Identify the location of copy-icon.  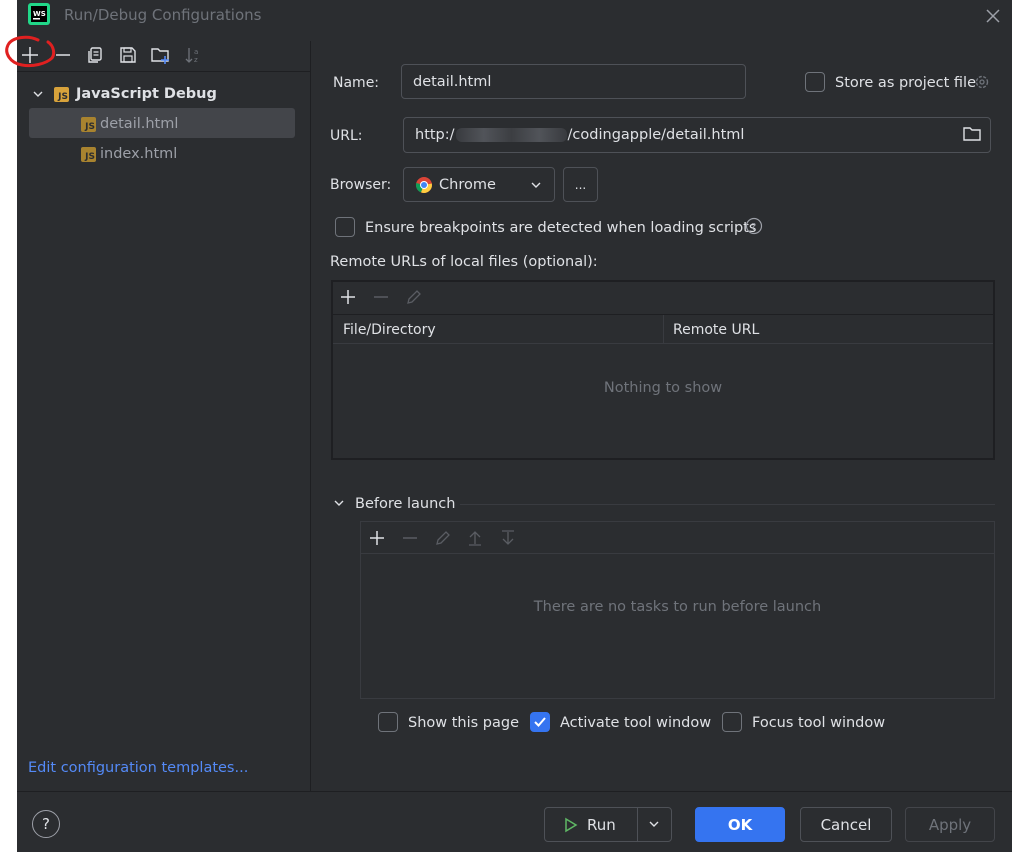
(95, 55).